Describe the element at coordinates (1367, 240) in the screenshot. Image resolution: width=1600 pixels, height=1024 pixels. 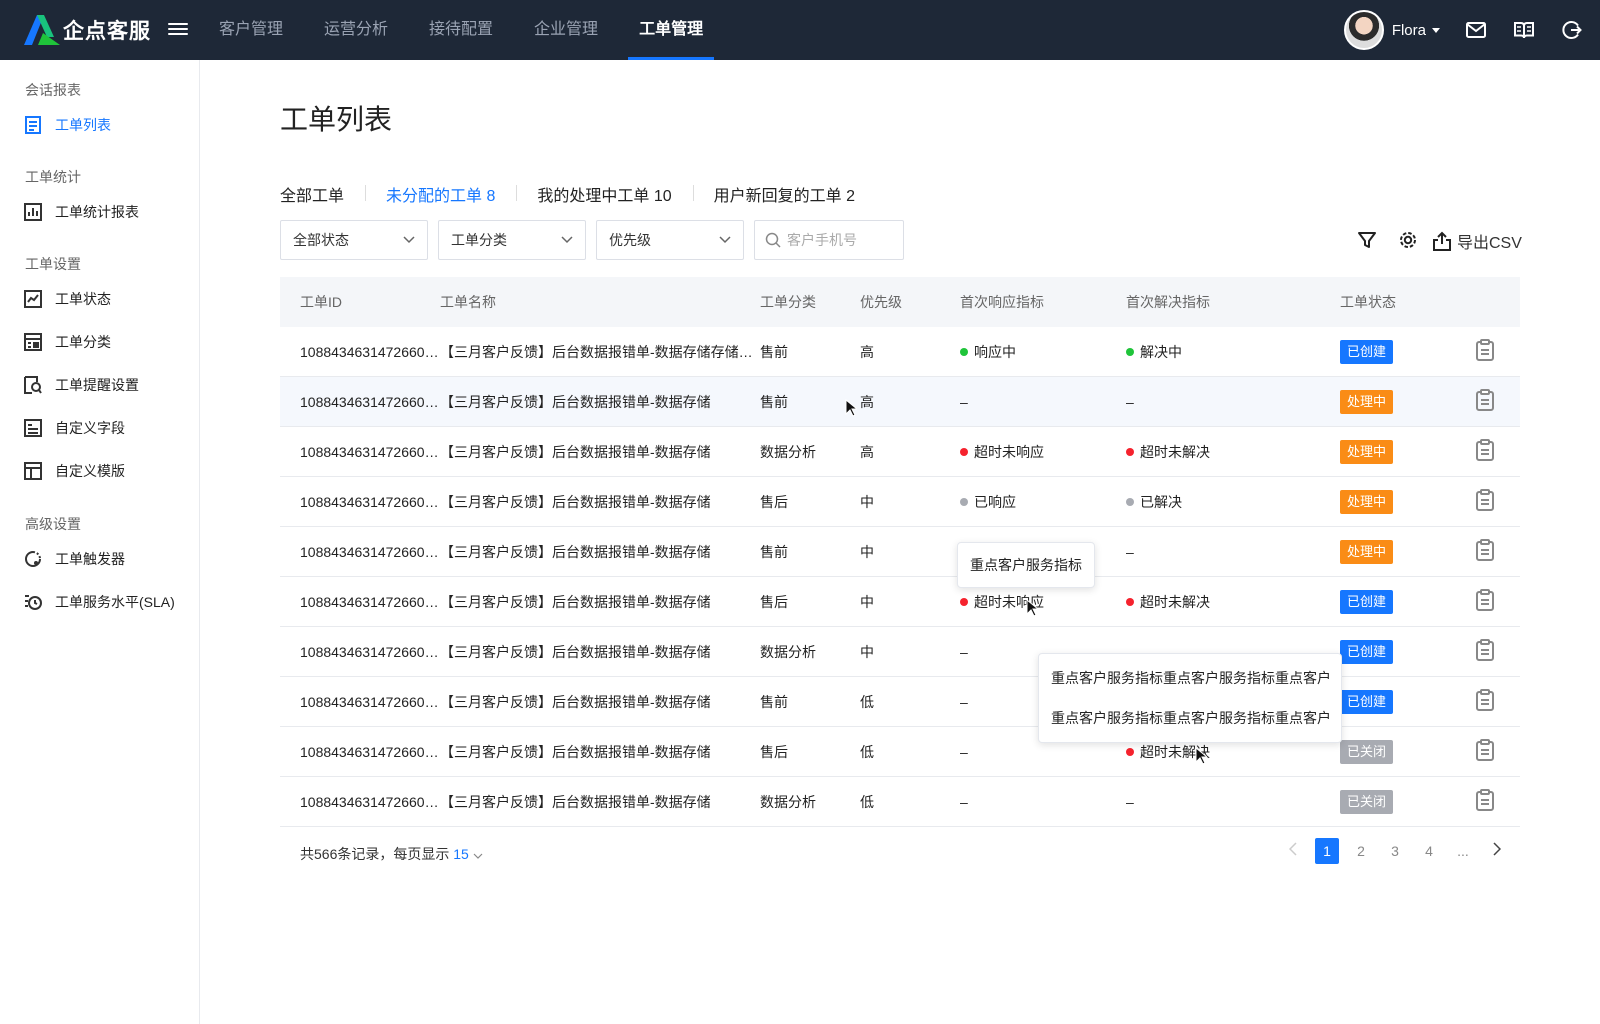
I see `filter-icon` at that location.